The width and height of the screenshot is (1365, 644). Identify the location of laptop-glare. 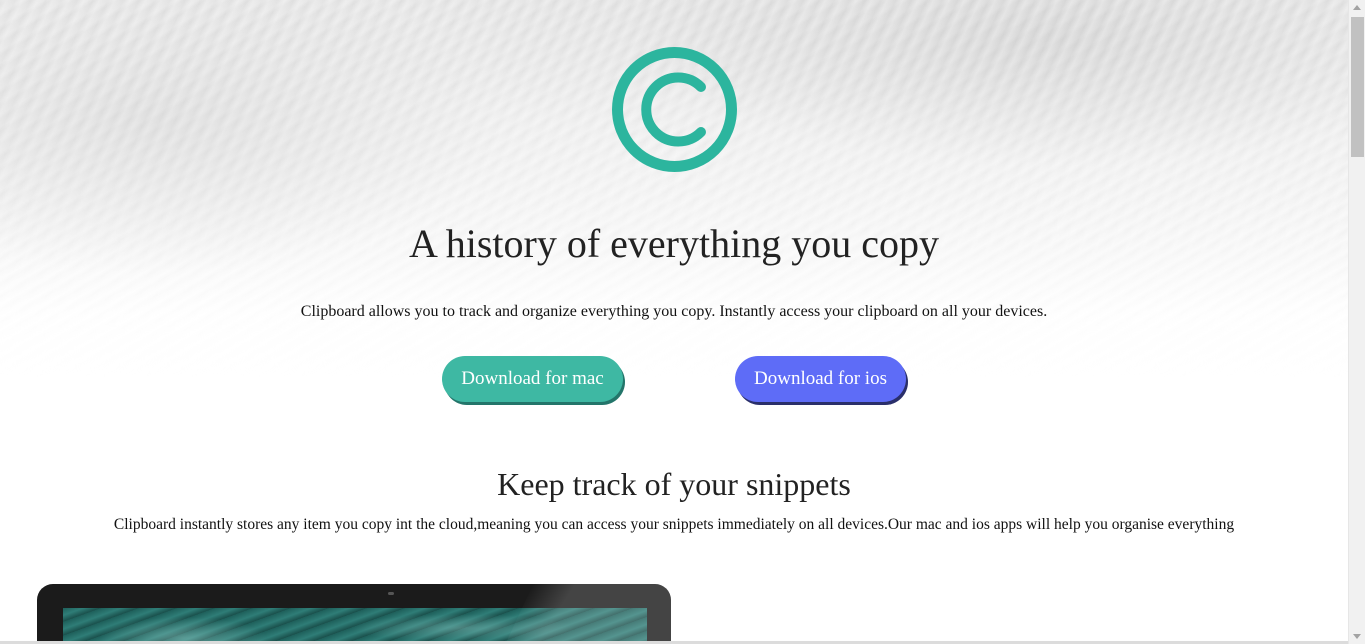
(585, 614).